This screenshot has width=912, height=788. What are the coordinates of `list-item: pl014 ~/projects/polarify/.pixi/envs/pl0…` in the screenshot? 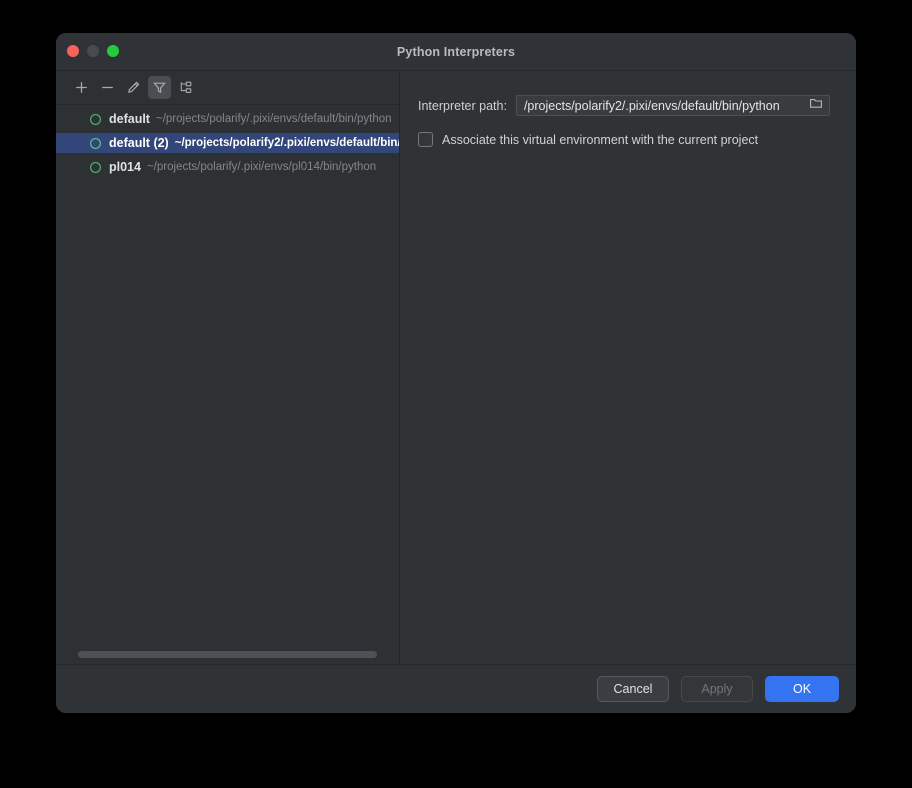 It's located at (227, 167).